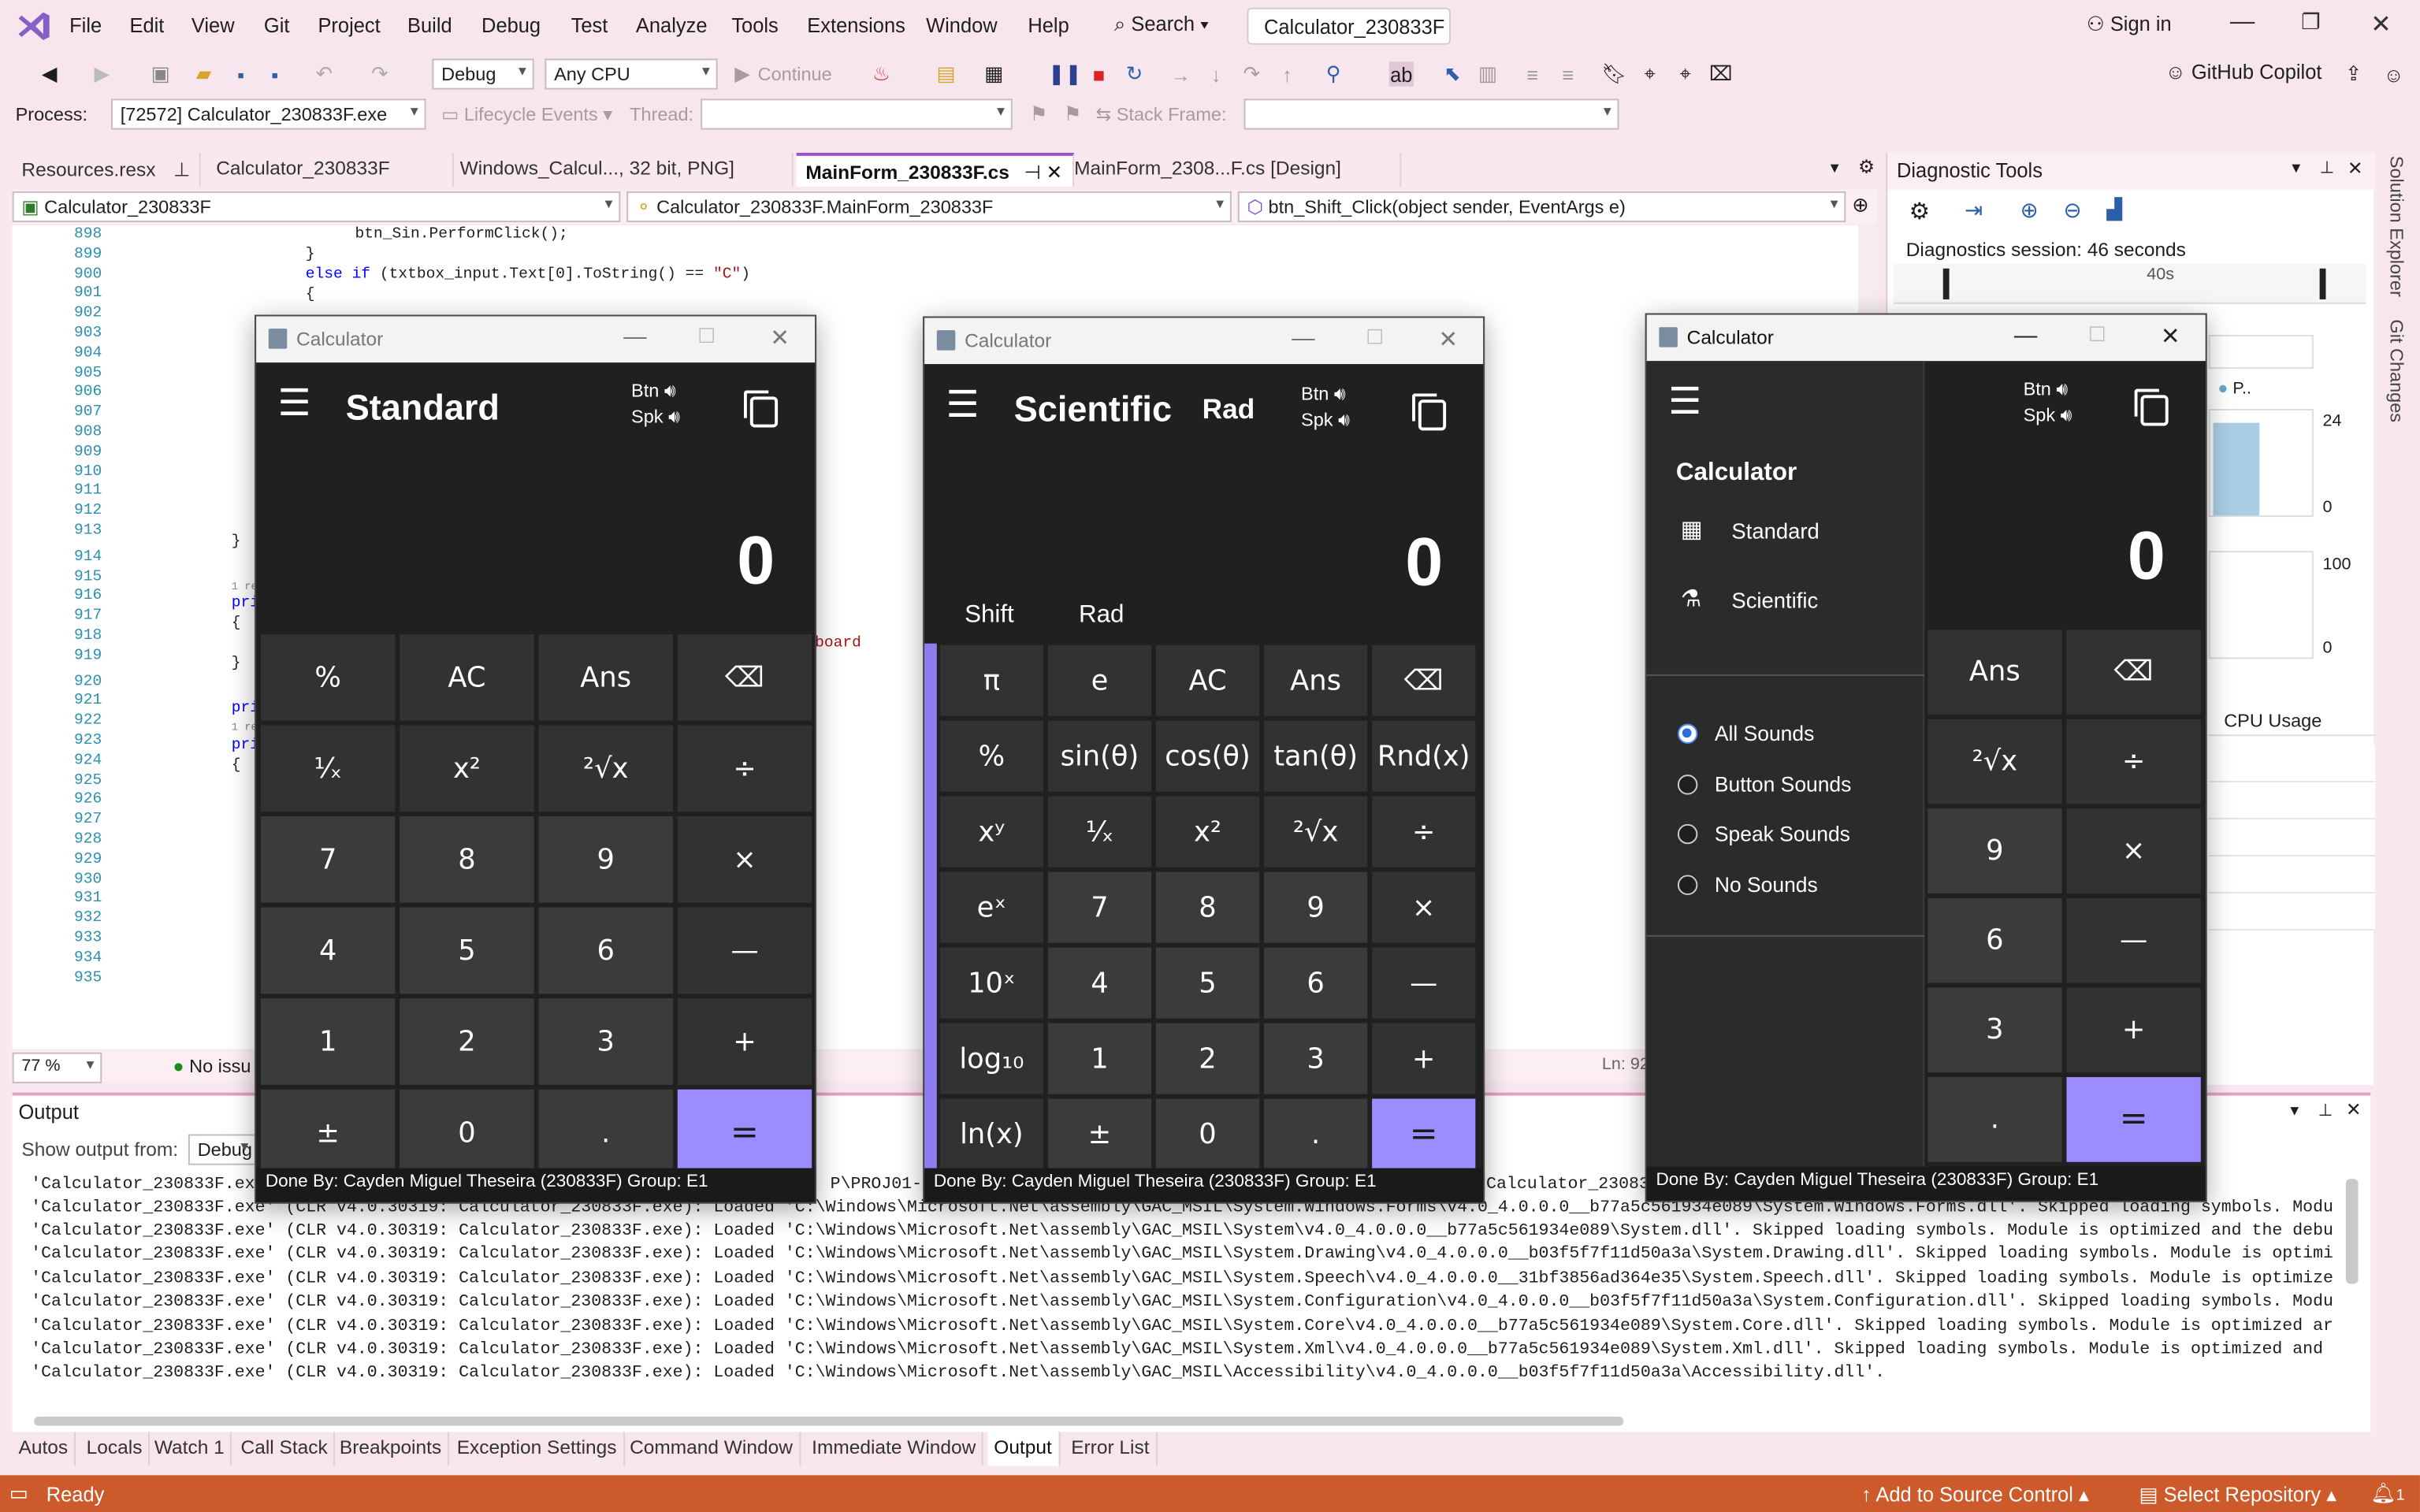 The image size is (2420, 1512). What do you see at coordinates (1100, 680) in the screenshot?
I see `calc-key: e` at bounding box center [1100, 680].